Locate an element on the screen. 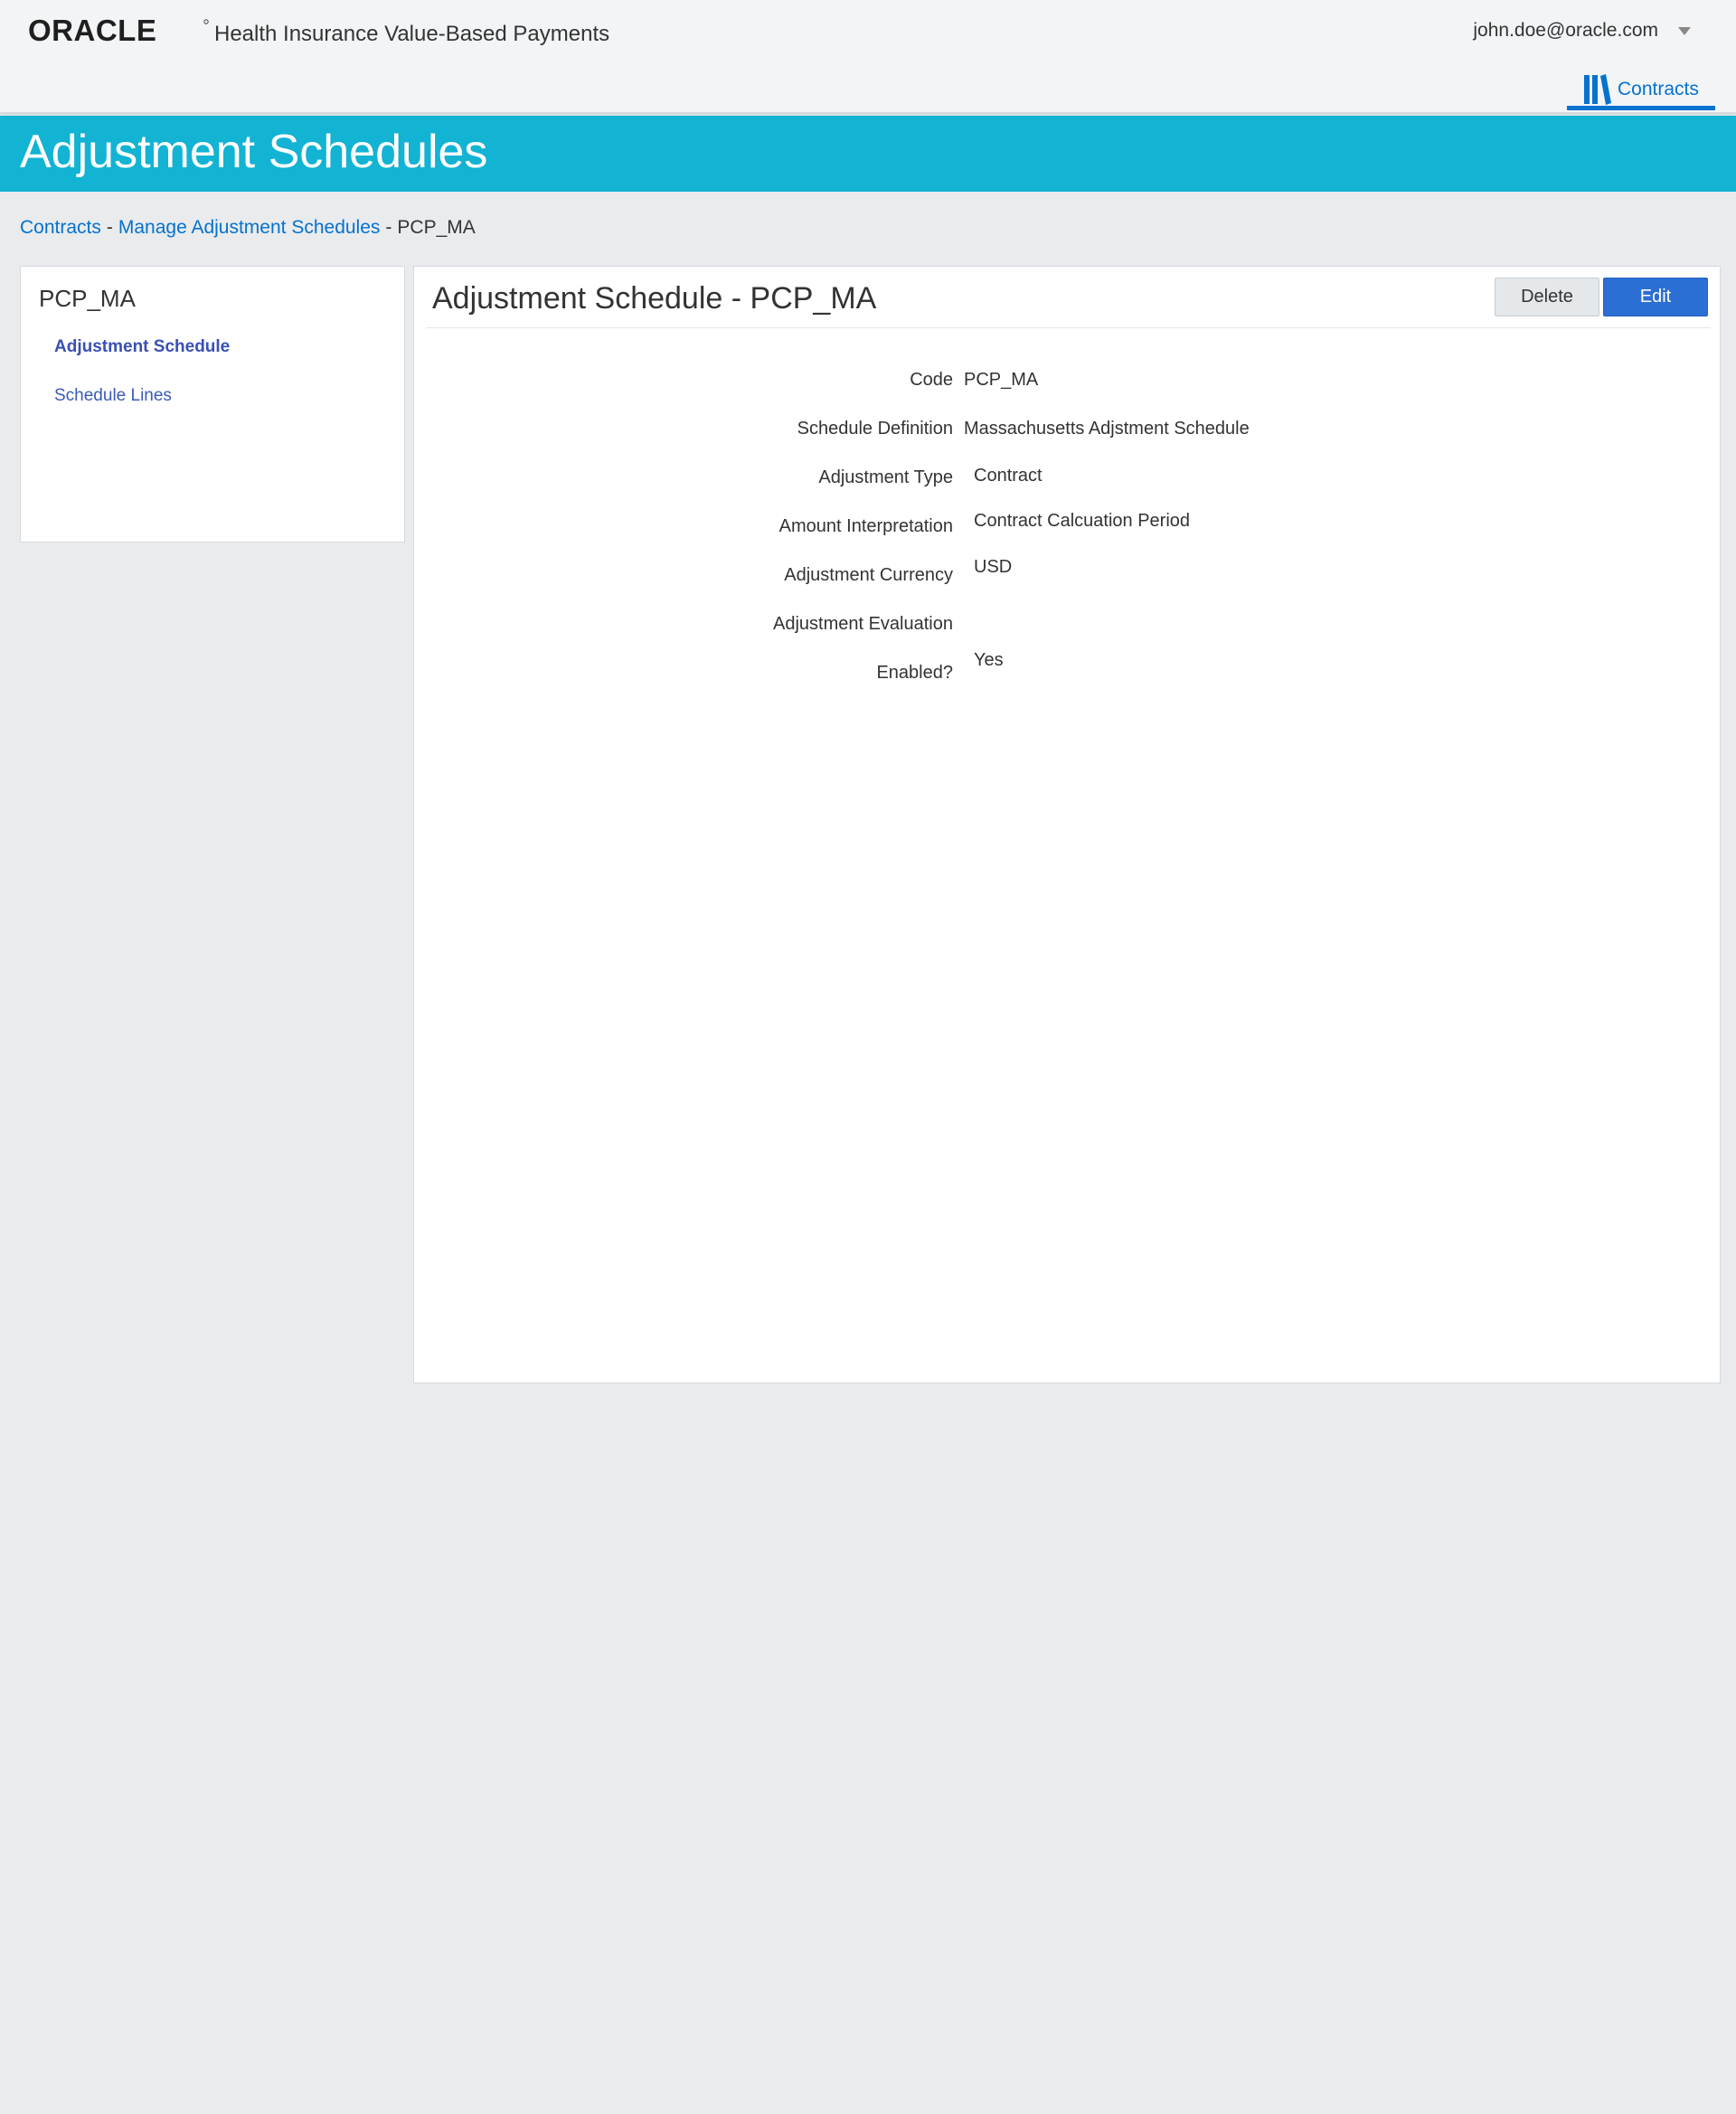  field-label-code: Code is located at coordinates (931, 380).